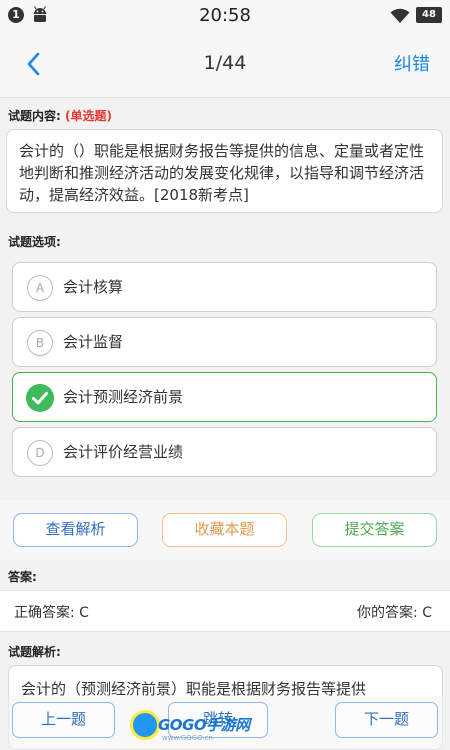  I want to click on previous-question-button: 上一题, so click(63, 720).